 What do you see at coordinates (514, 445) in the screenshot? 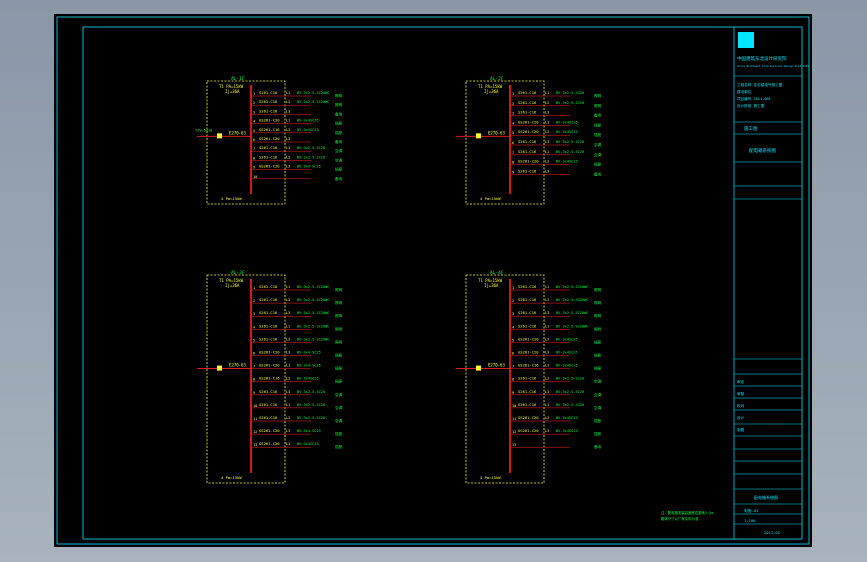
I see `circuit-number: 13` at bounding box center [514, 445].